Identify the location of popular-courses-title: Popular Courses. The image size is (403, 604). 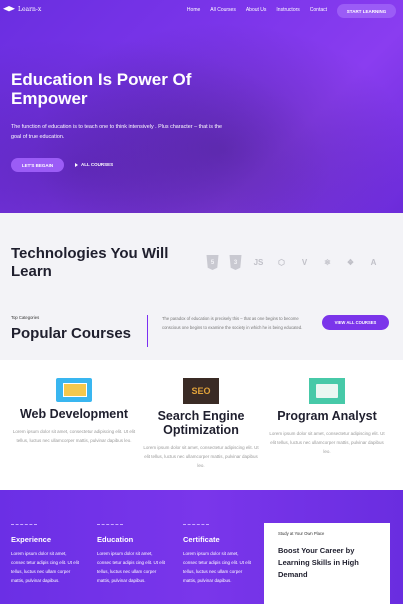
(71, 333).